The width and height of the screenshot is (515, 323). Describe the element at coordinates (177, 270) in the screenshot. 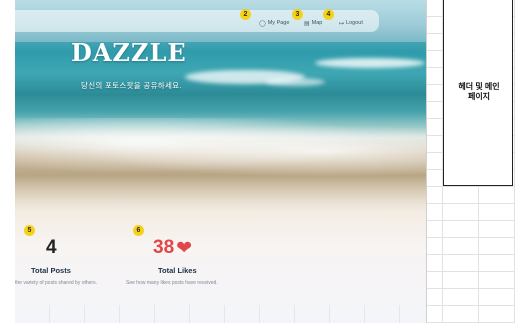

I see `total-likes-title: Total Likes` at that location.